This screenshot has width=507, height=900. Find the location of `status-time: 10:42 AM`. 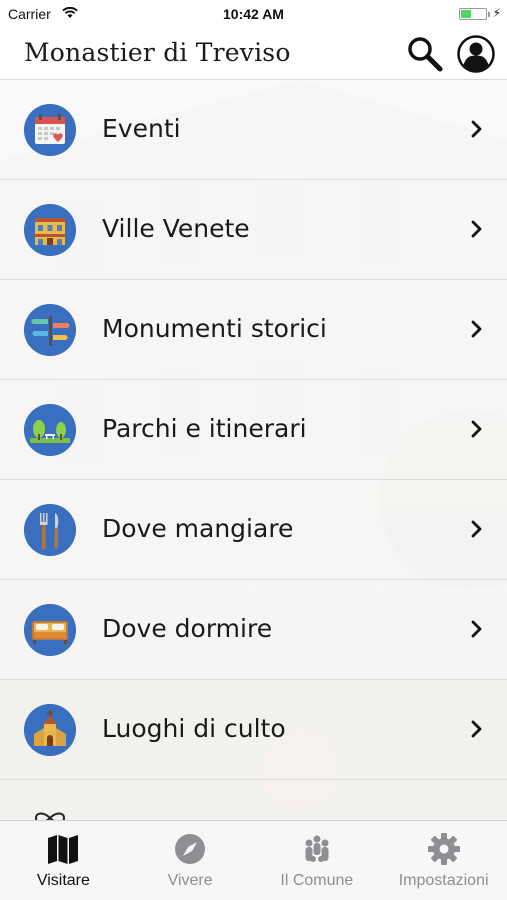

status-time: 10:42 AM is located at coordinates (253, 14).